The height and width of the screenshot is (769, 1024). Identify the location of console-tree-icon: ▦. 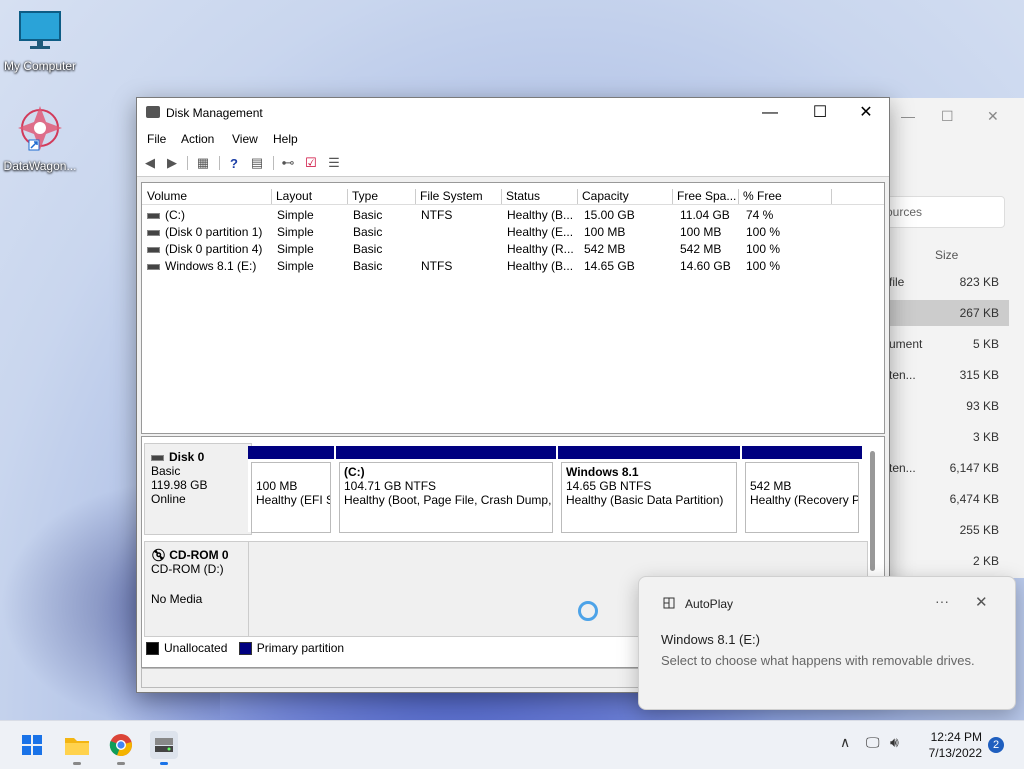
(203, 163).